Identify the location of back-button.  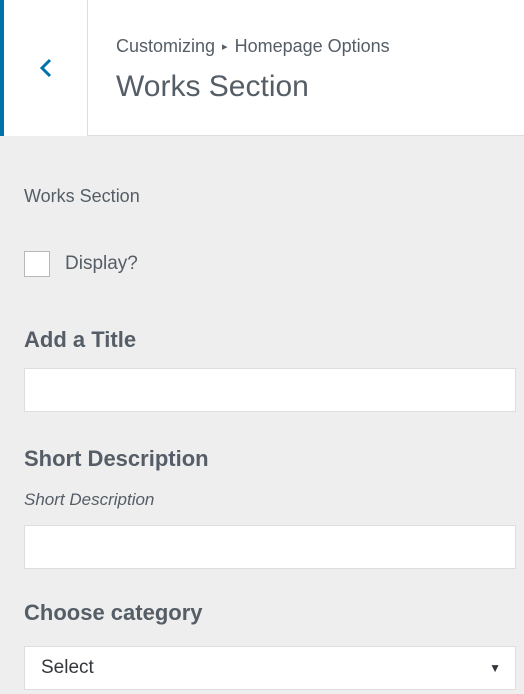
(44, 68).